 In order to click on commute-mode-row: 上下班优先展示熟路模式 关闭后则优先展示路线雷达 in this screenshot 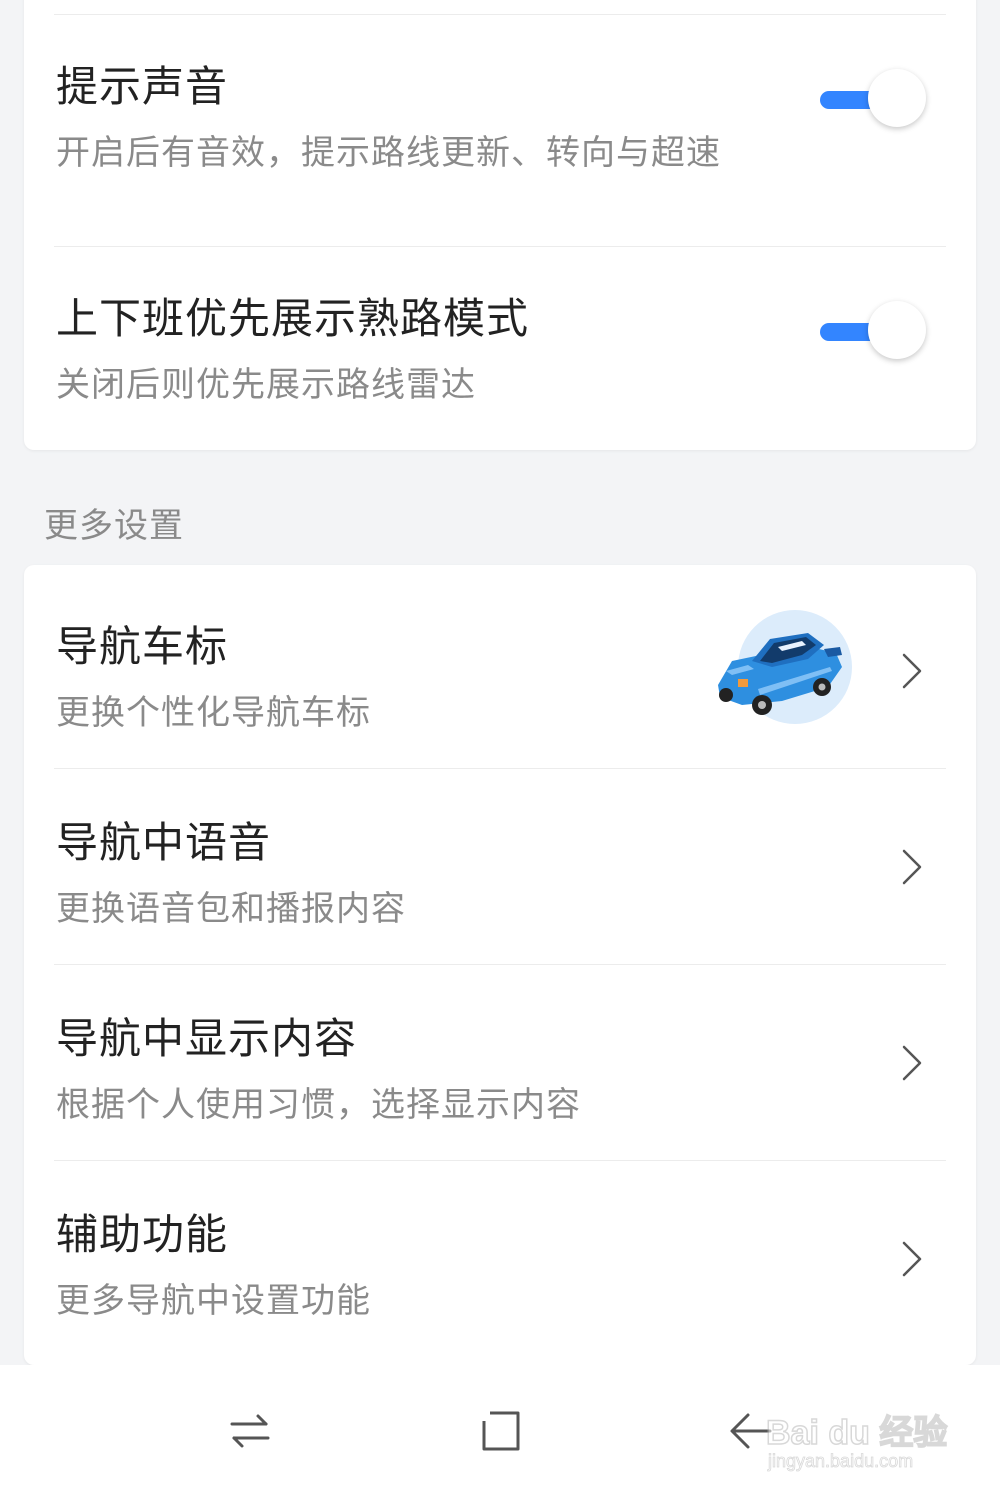, I will do `click(500, 348)`.